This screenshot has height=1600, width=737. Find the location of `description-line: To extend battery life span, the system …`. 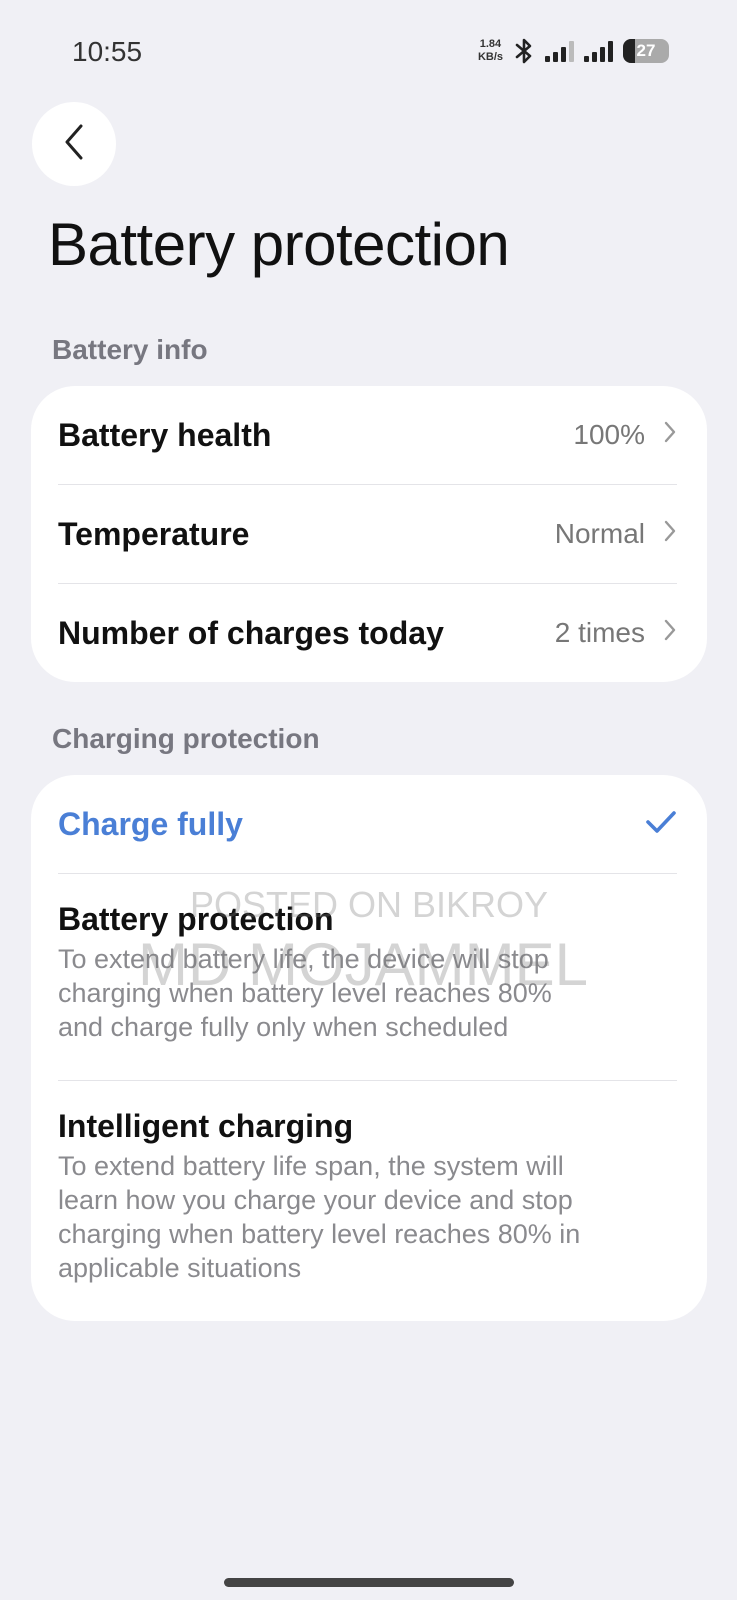

description-line: To extend battery life span, the system … is located at coordinates (311, 1166).